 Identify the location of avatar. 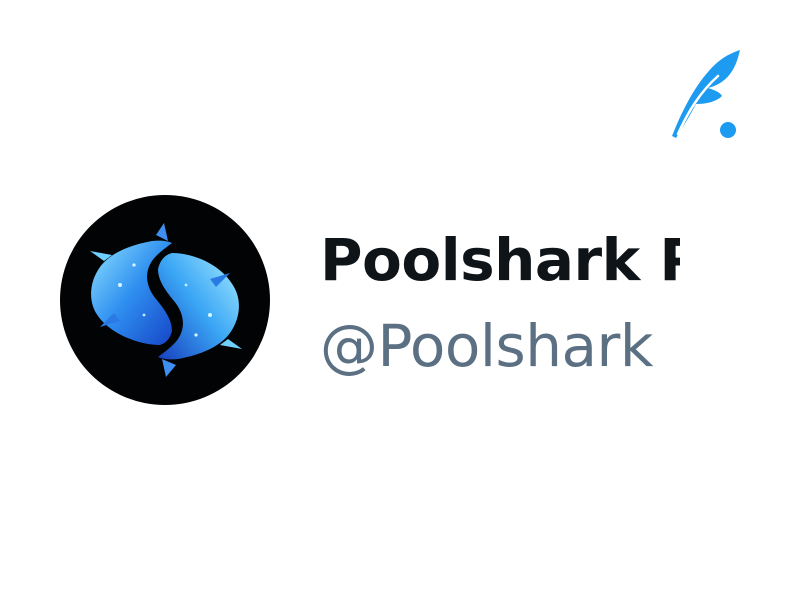
(165, 300).